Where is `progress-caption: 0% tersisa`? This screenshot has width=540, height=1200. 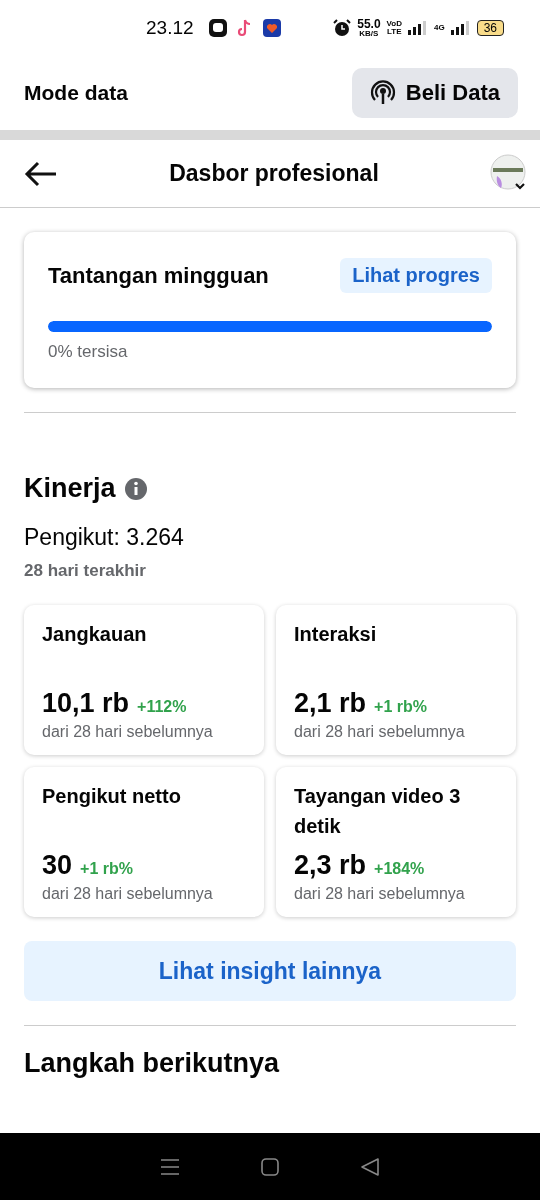
progress-caption: 0% tersisa is located at coordinates (88, 352).